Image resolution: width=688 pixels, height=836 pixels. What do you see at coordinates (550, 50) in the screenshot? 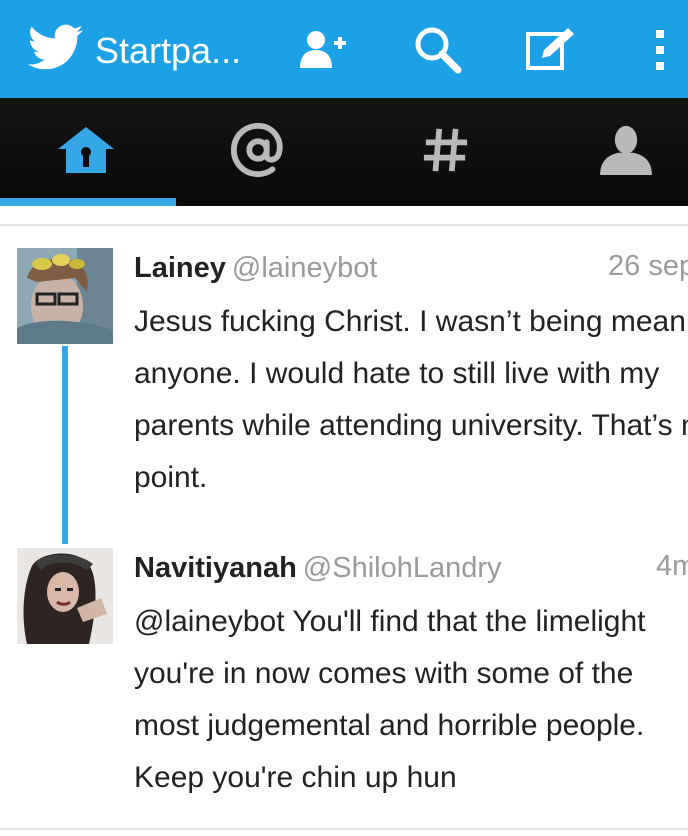
I see `compose-icon` at bounding box center [550, 50].